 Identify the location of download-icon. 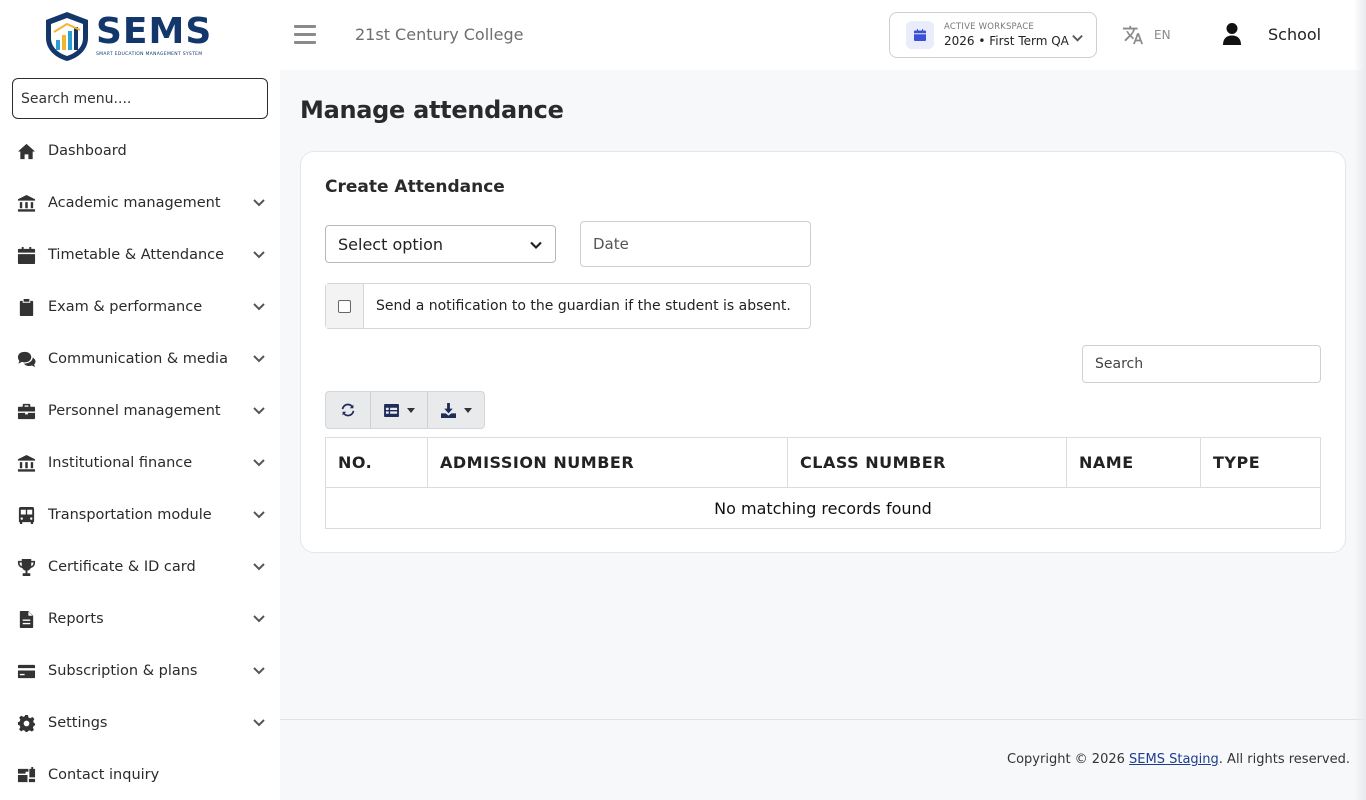
(448, 410).